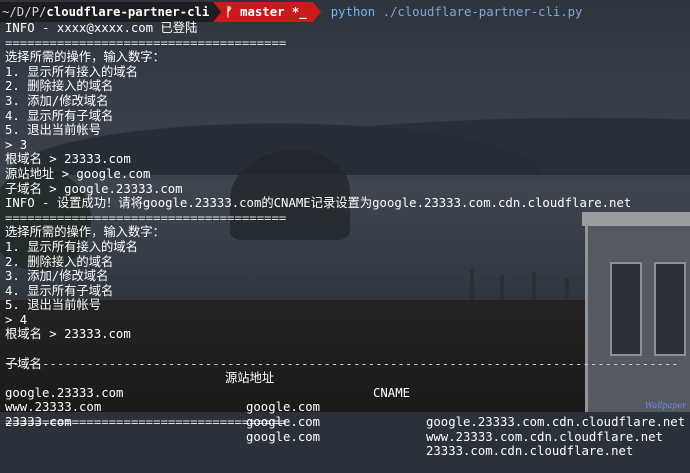 Image resolution: width=690 pixels, height=473 pixels. I want to click on user-input: > 3, so click(16, 144).